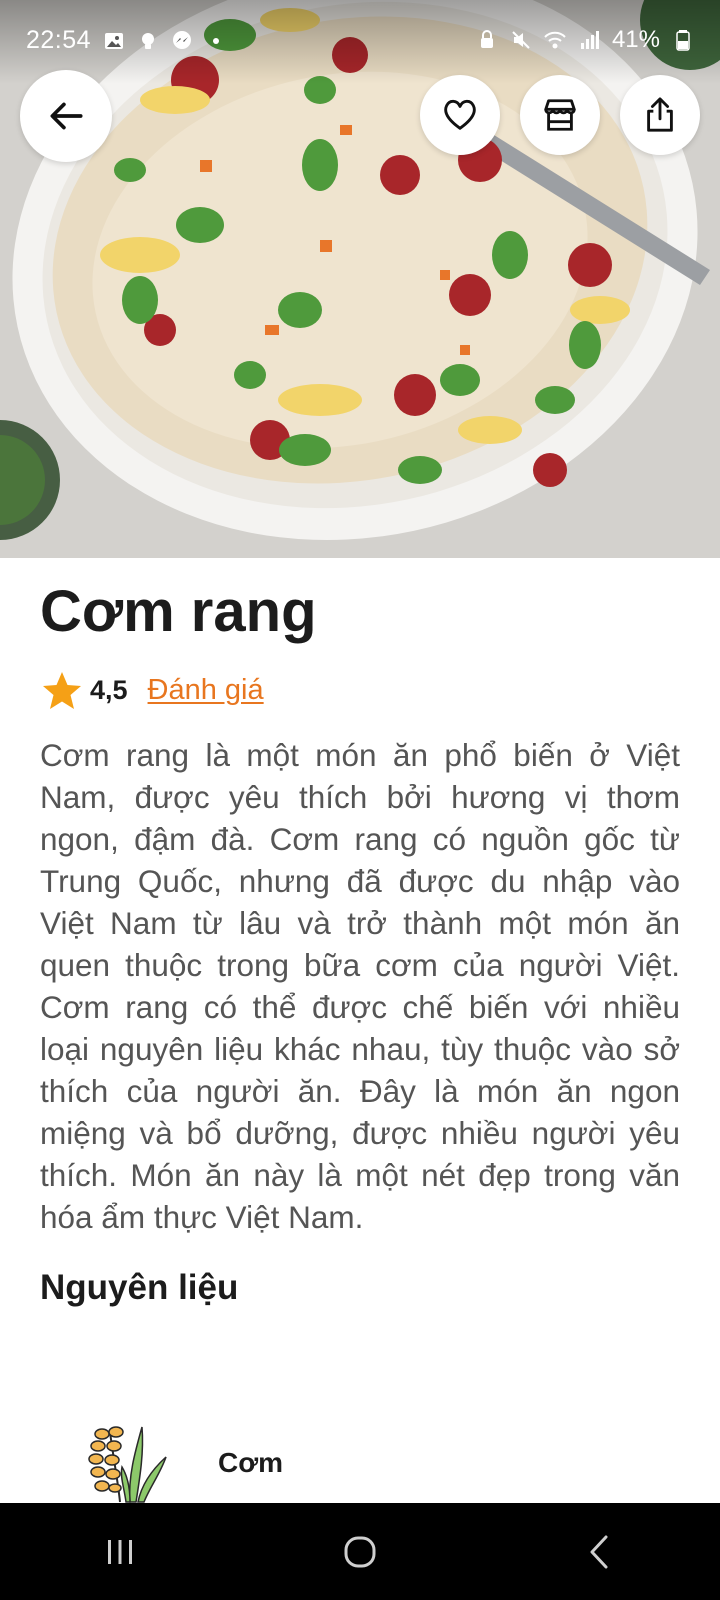 The width and height of the screenshot is (720, 1600). I want to click on dot-icon, so click(216, 41).